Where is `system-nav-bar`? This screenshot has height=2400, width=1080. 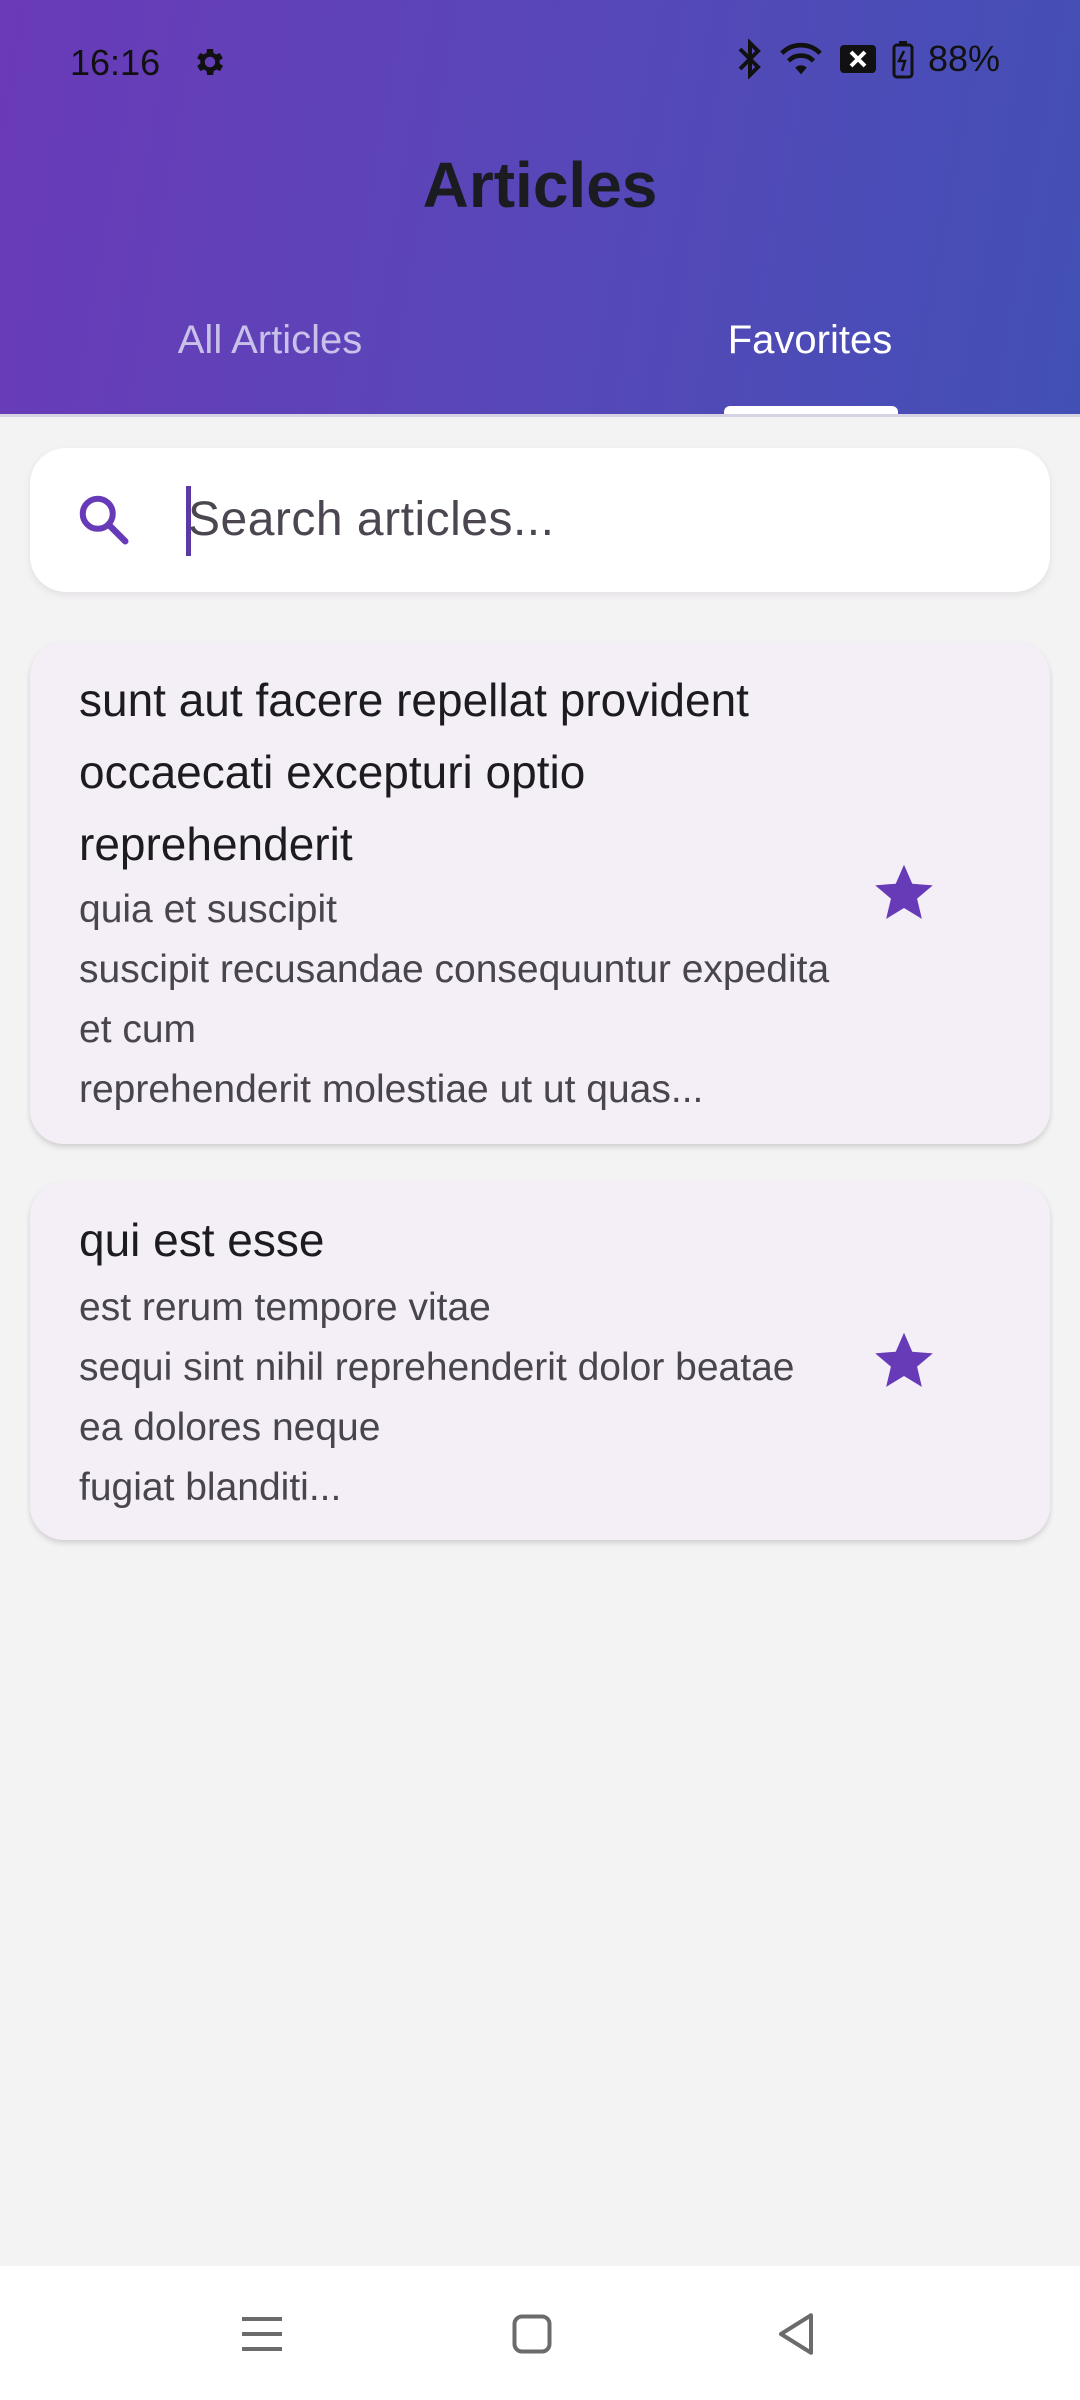 system-nav-bar is located at coordinates (540, 2333).